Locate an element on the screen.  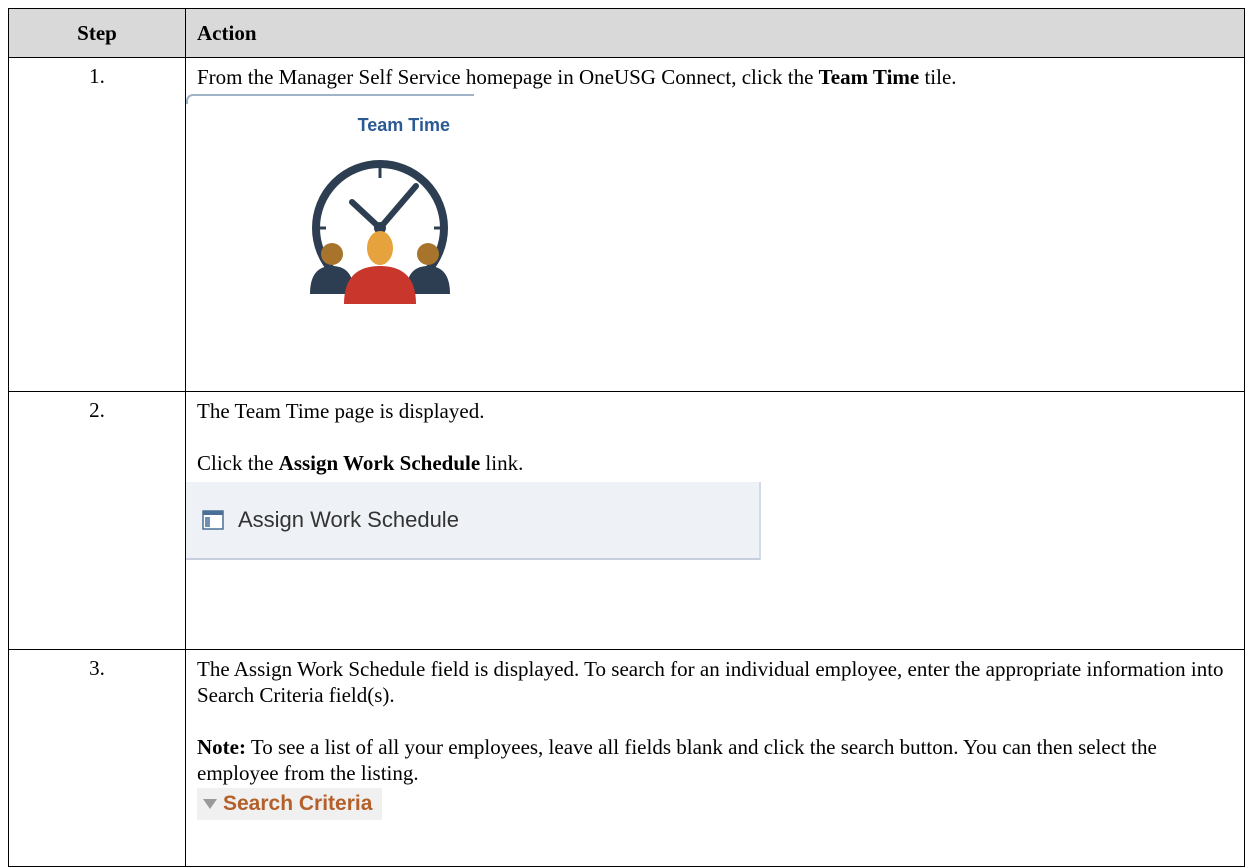
step-number: 3. is located at coordinates (97, 758).